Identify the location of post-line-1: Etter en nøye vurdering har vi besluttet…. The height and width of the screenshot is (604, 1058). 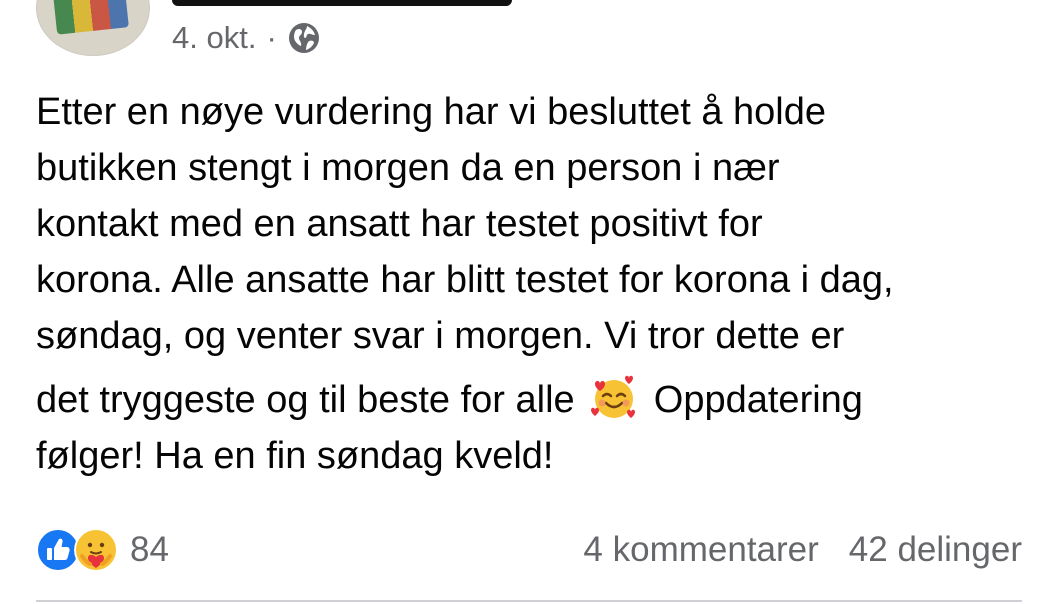
(431, 112).